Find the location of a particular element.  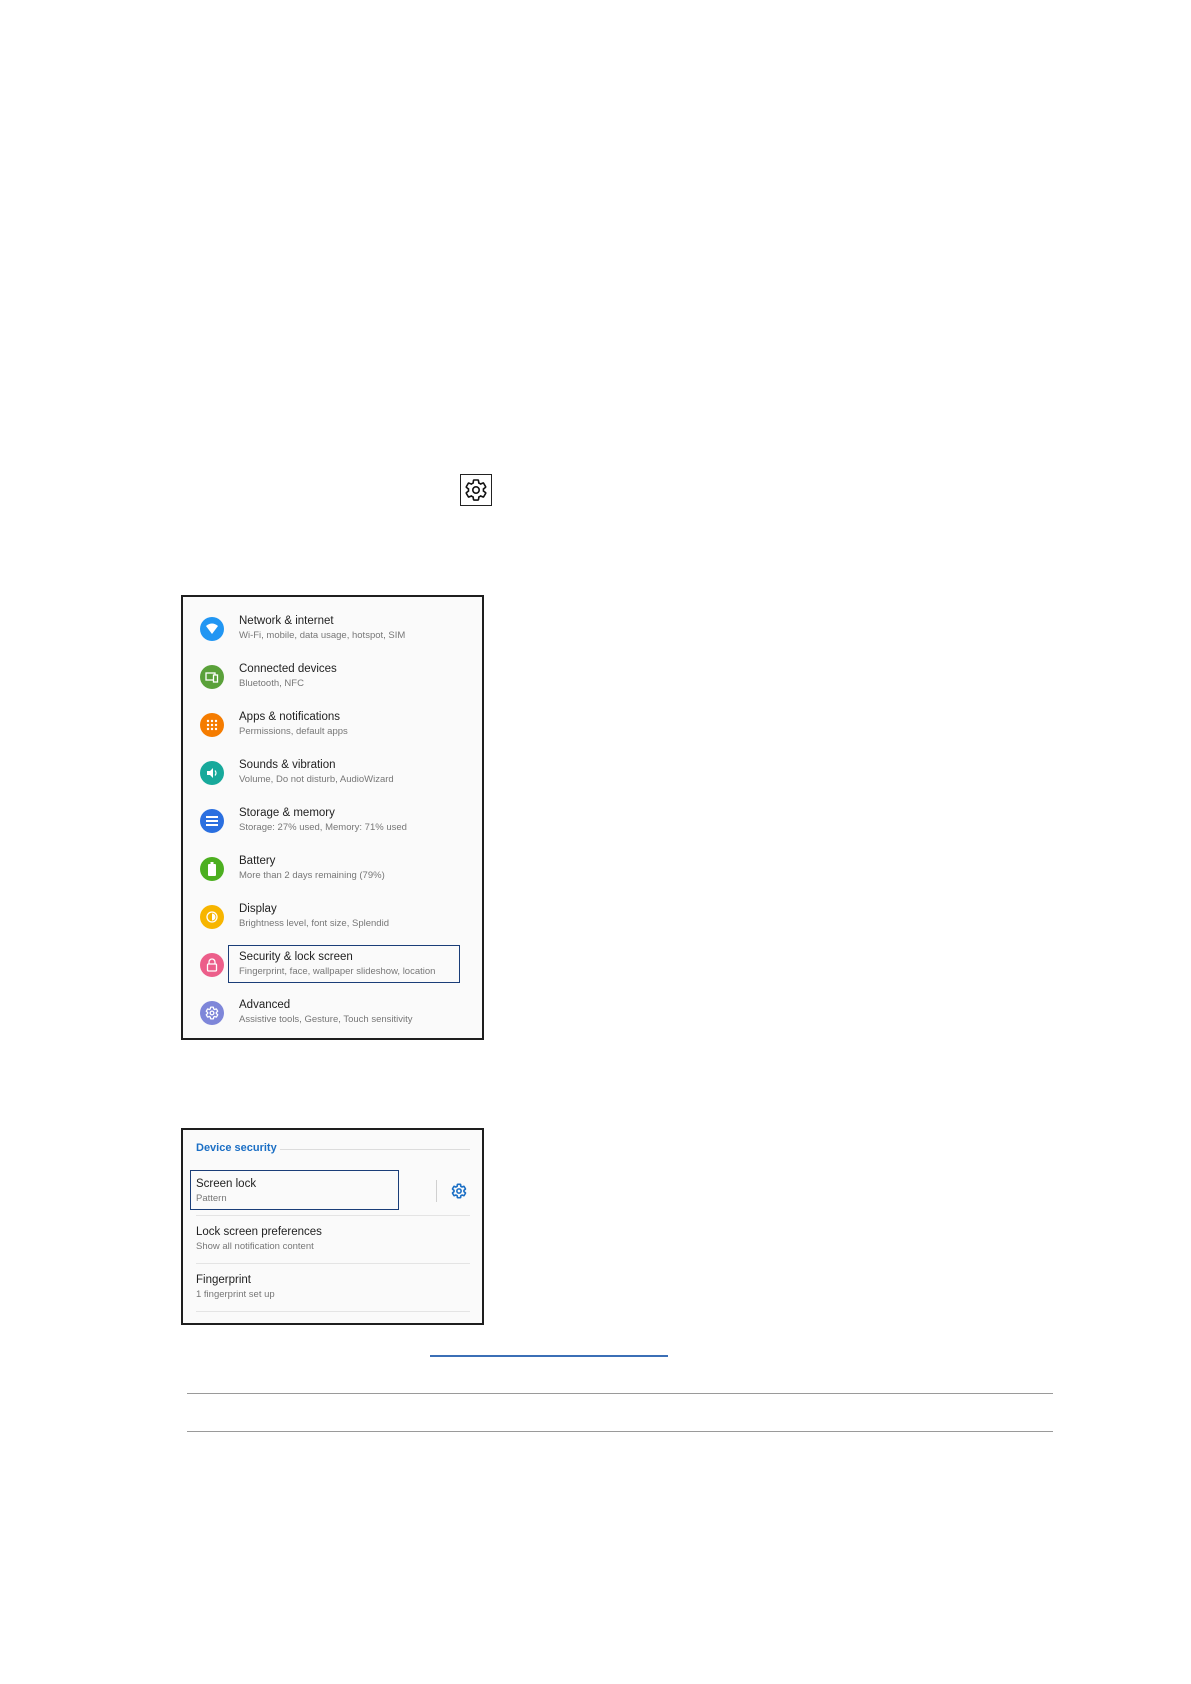

link-underline is located at coordinates (549, 1356).